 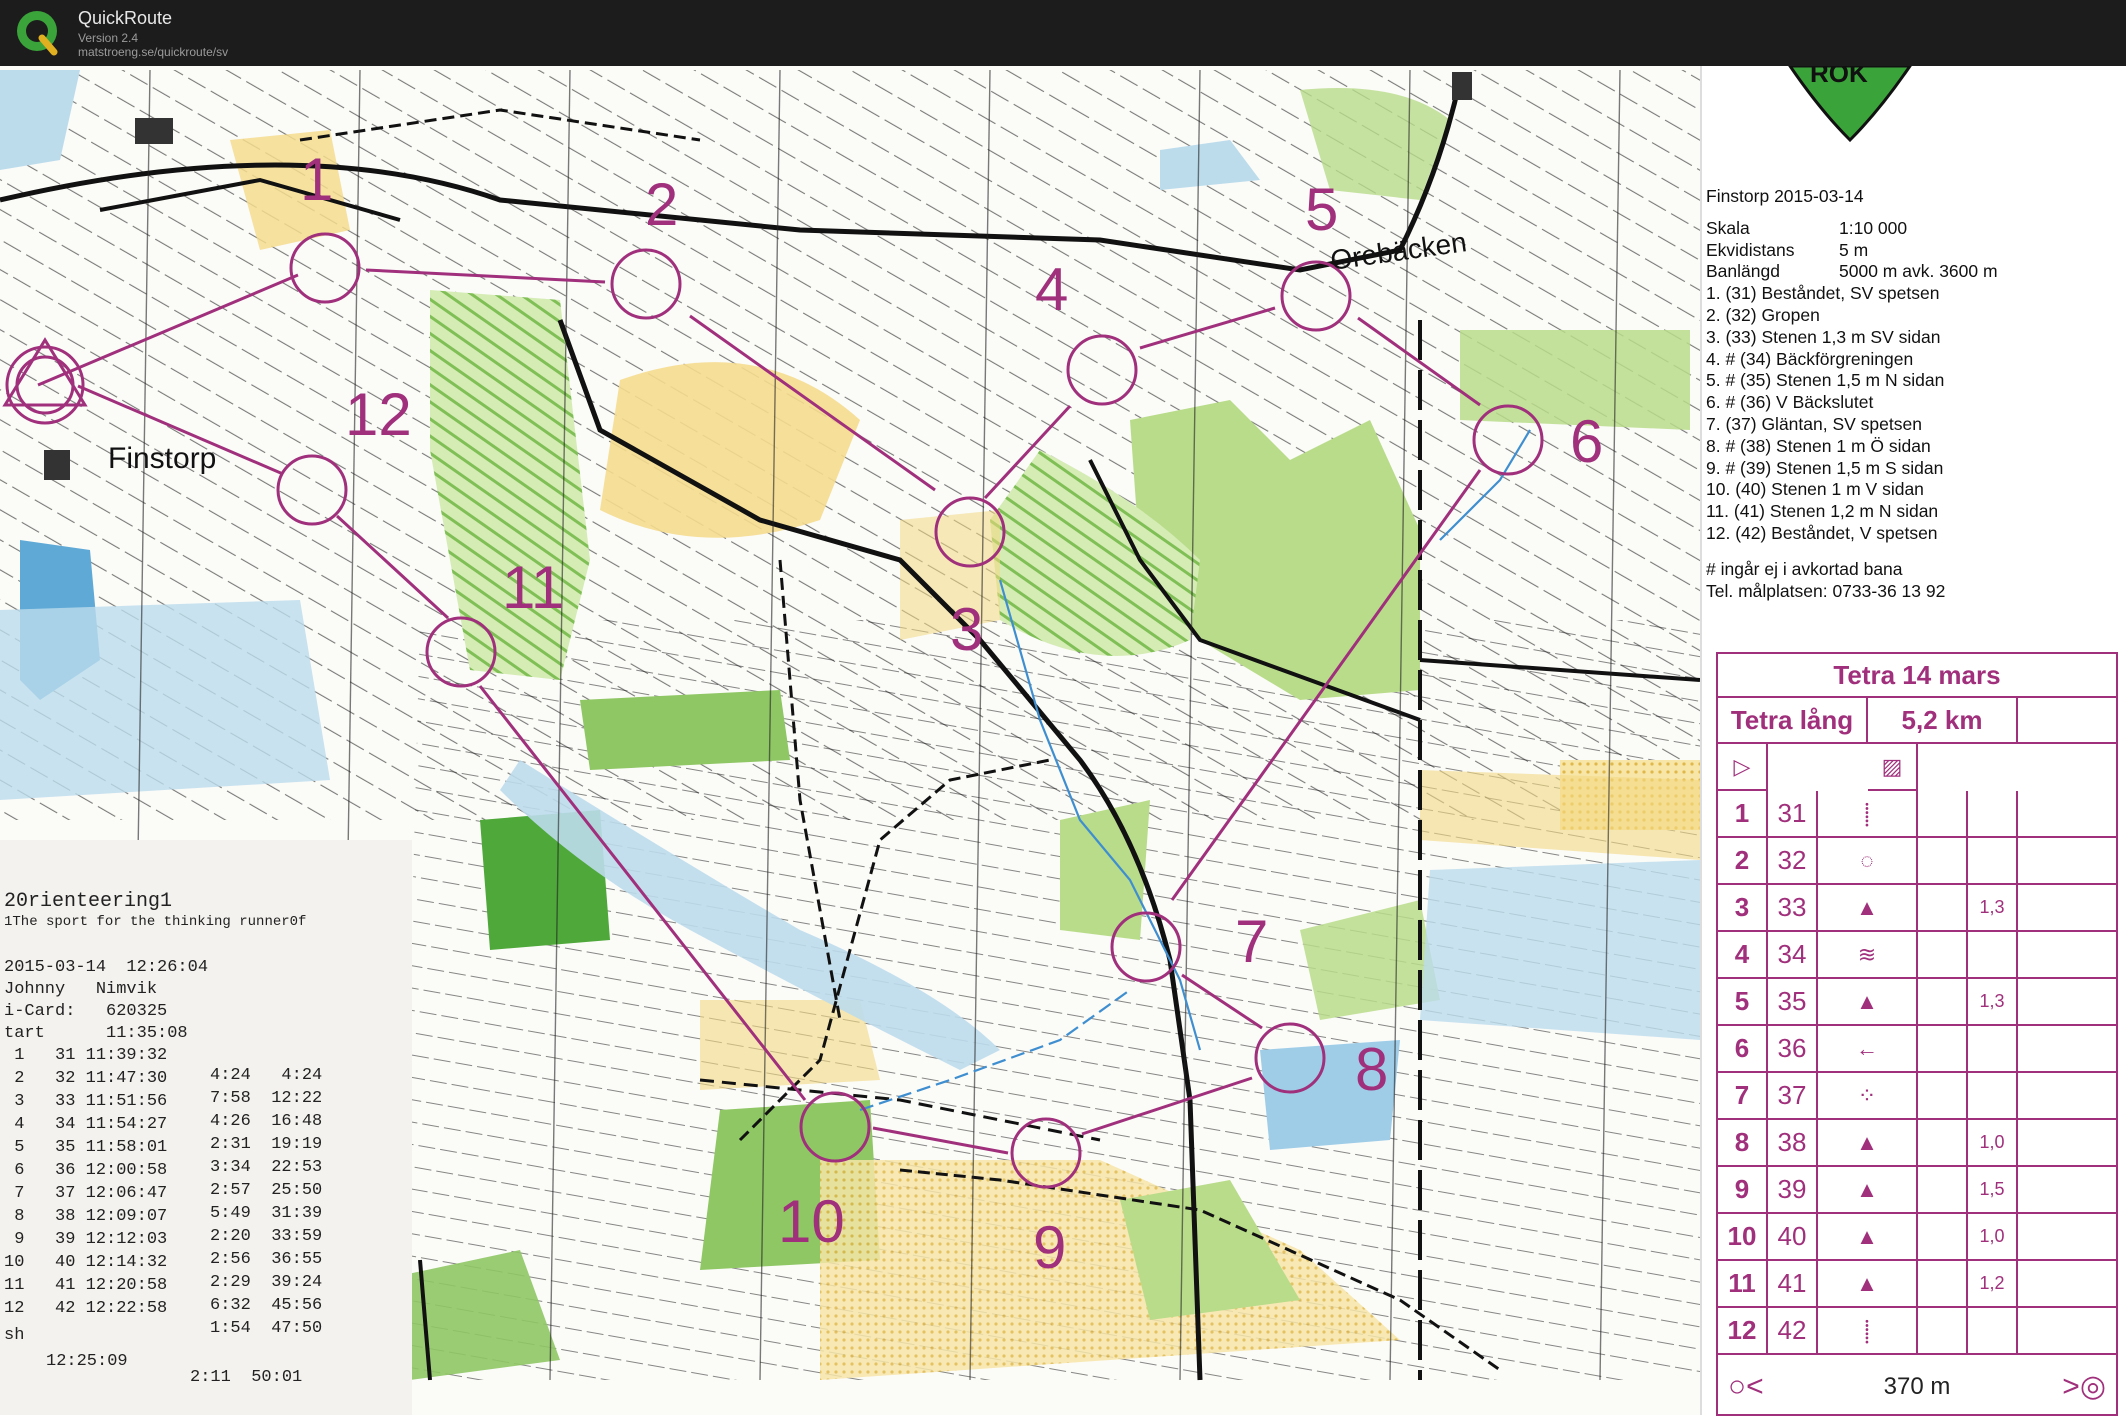 What do you see at coordinates (86, 1193) in the screenshot?
I see `receipt-split-punch: 7 37 12:06:47` at bounding box center [86, 1193].